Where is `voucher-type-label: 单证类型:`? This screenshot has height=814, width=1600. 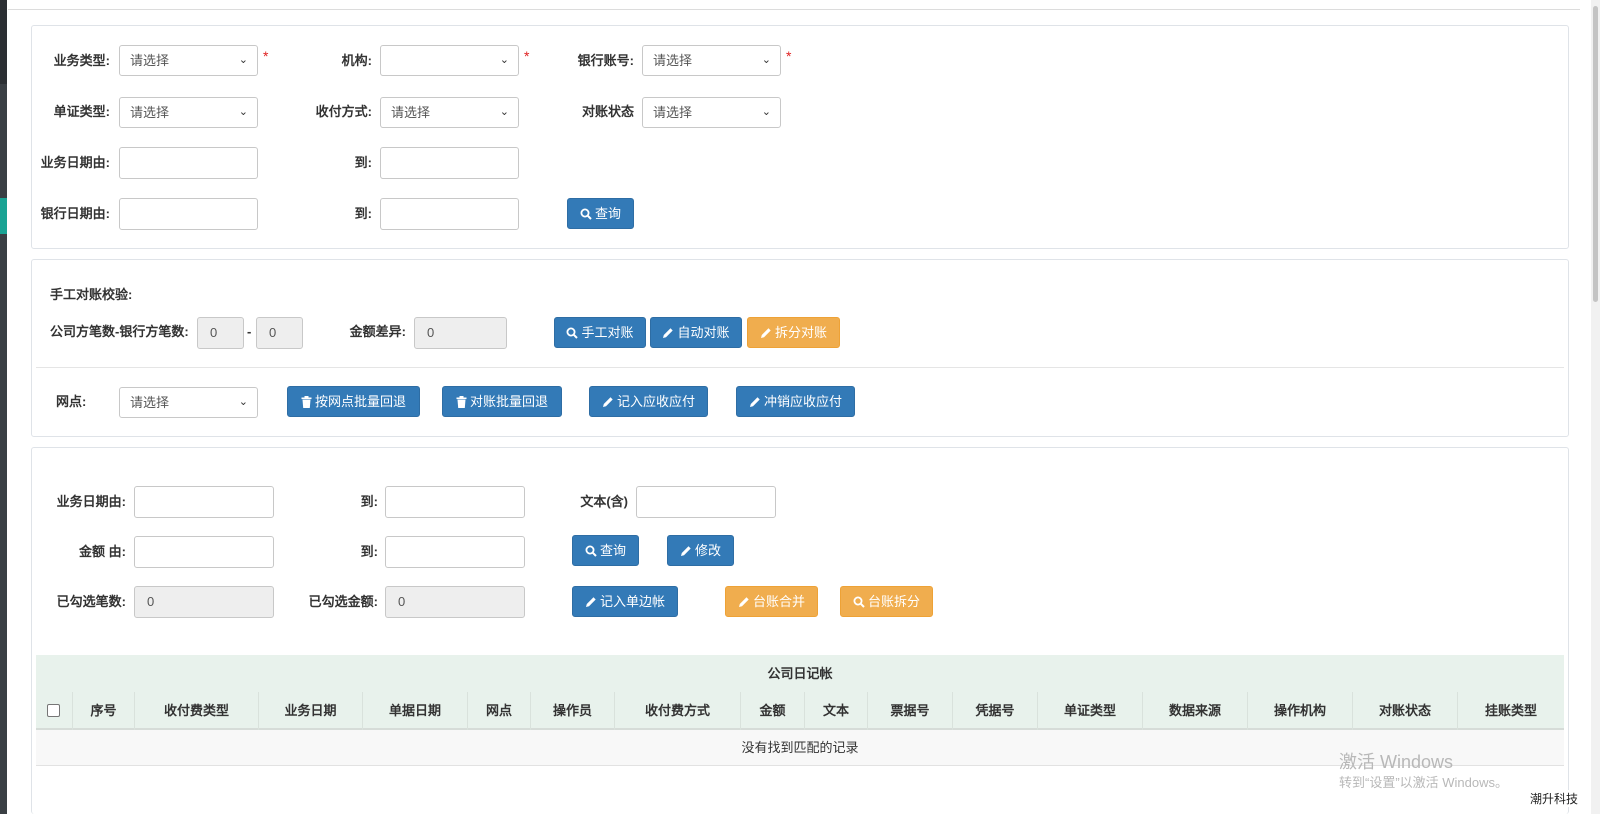
voucher-type-label: 单证类型: is located at coordinates (81, 111).